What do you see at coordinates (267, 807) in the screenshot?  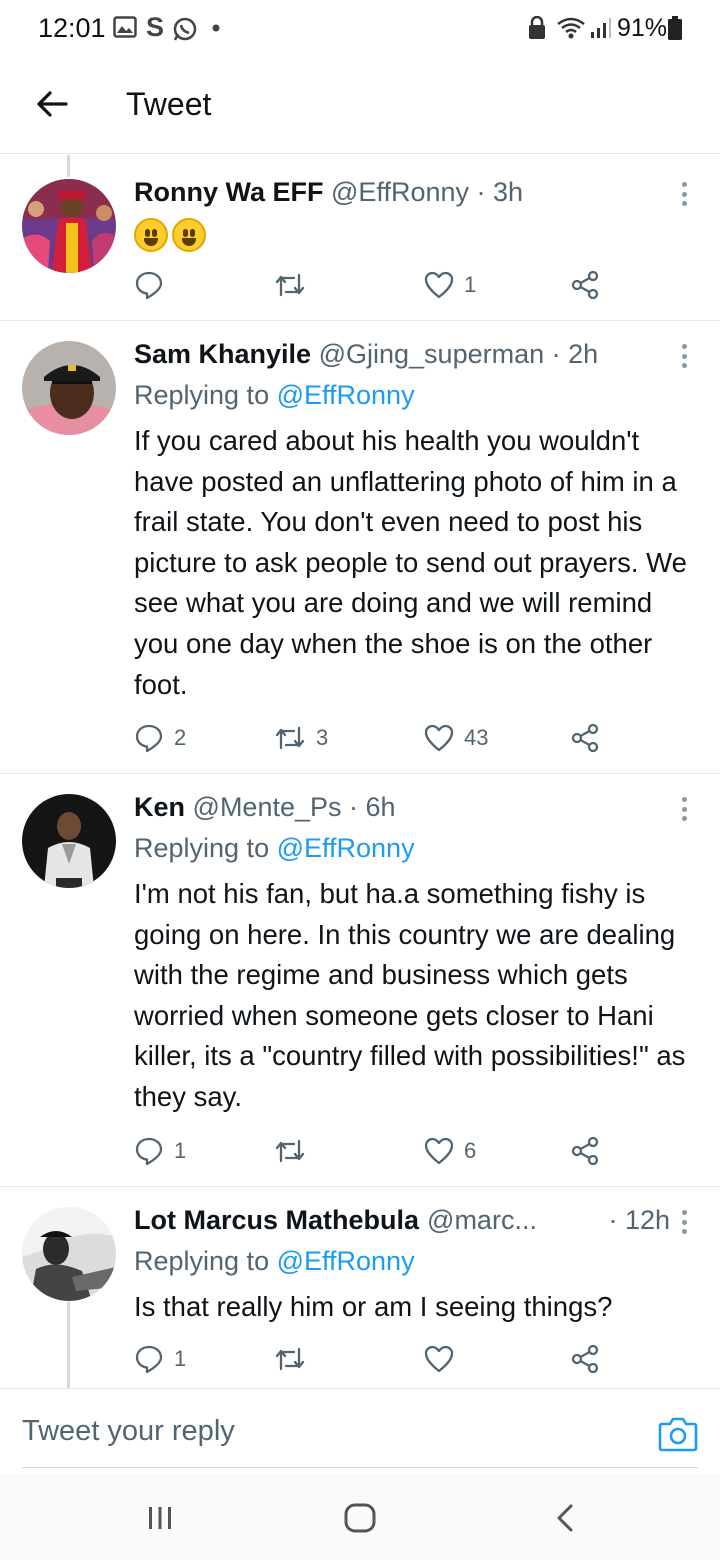 I see `author-handle: @Mente_Ps` at bounding box center [267, 807].